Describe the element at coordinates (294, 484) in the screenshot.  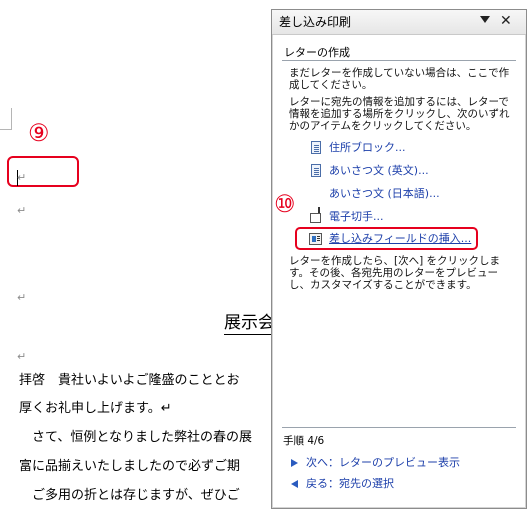
I see `arrow-left-icon` at that location.